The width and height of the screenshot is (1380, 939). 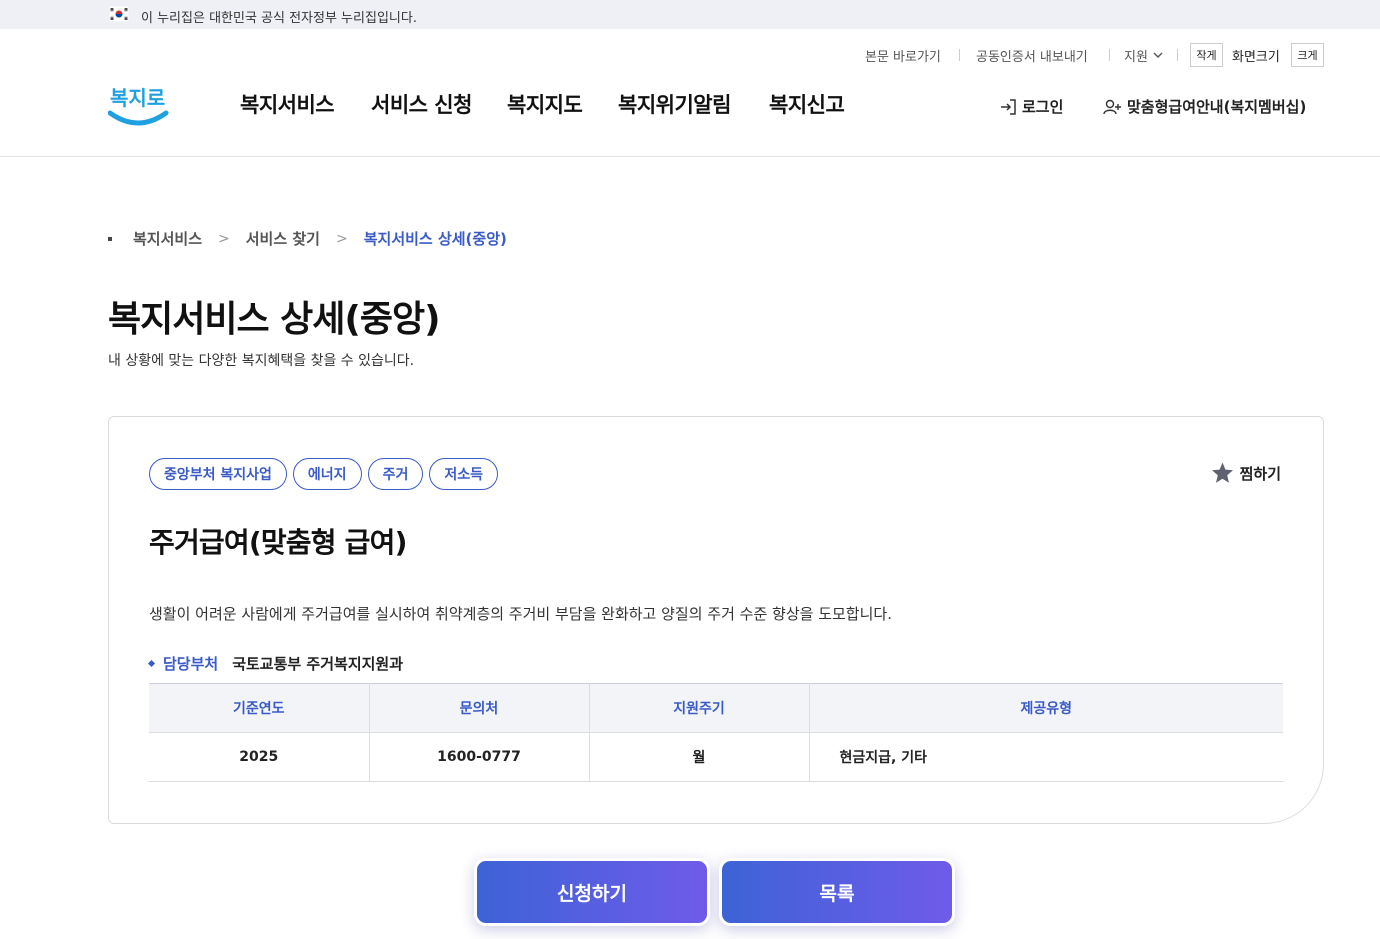 What do you see at coordinates (261, 361) in the screenshot?
I see `page-description: 내 상황에 맞는 다양한 복지혜택을 찾을 수 있습니다.` at bounding box center [261, 361].